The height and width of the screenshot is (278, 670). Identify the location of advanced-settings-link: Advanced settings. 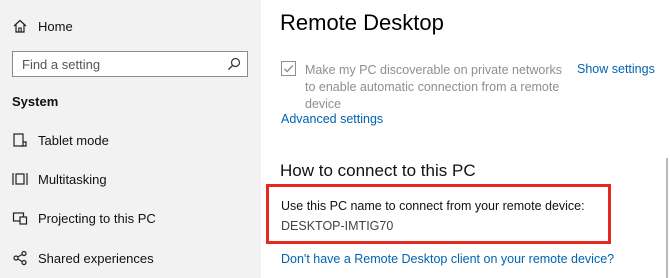
(332, 119).